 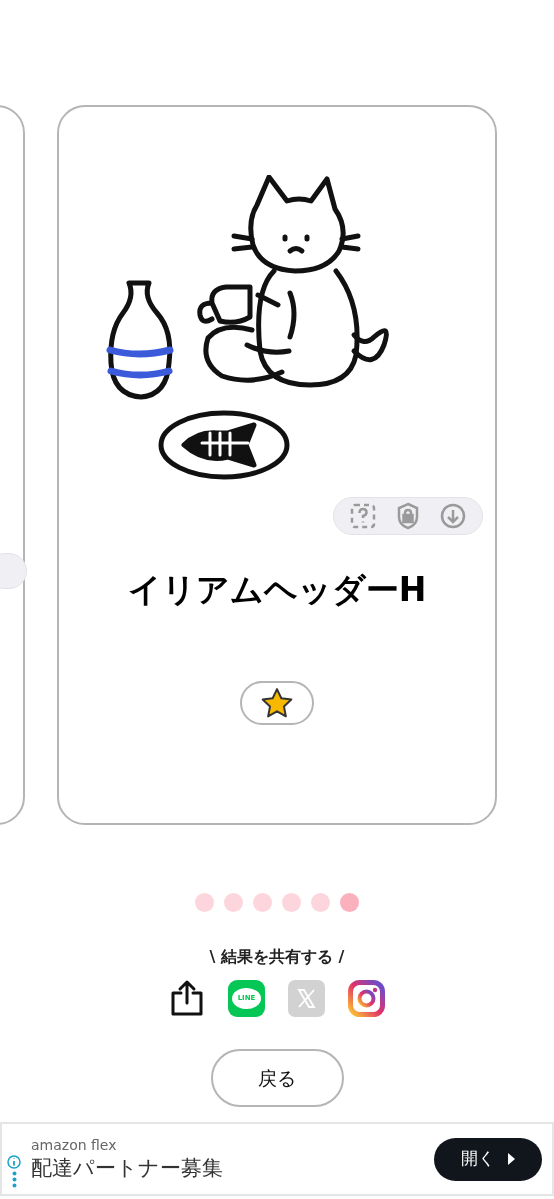 I want to click on ad-headline: 配達パートナー募集, so click(x=127, y=1167).